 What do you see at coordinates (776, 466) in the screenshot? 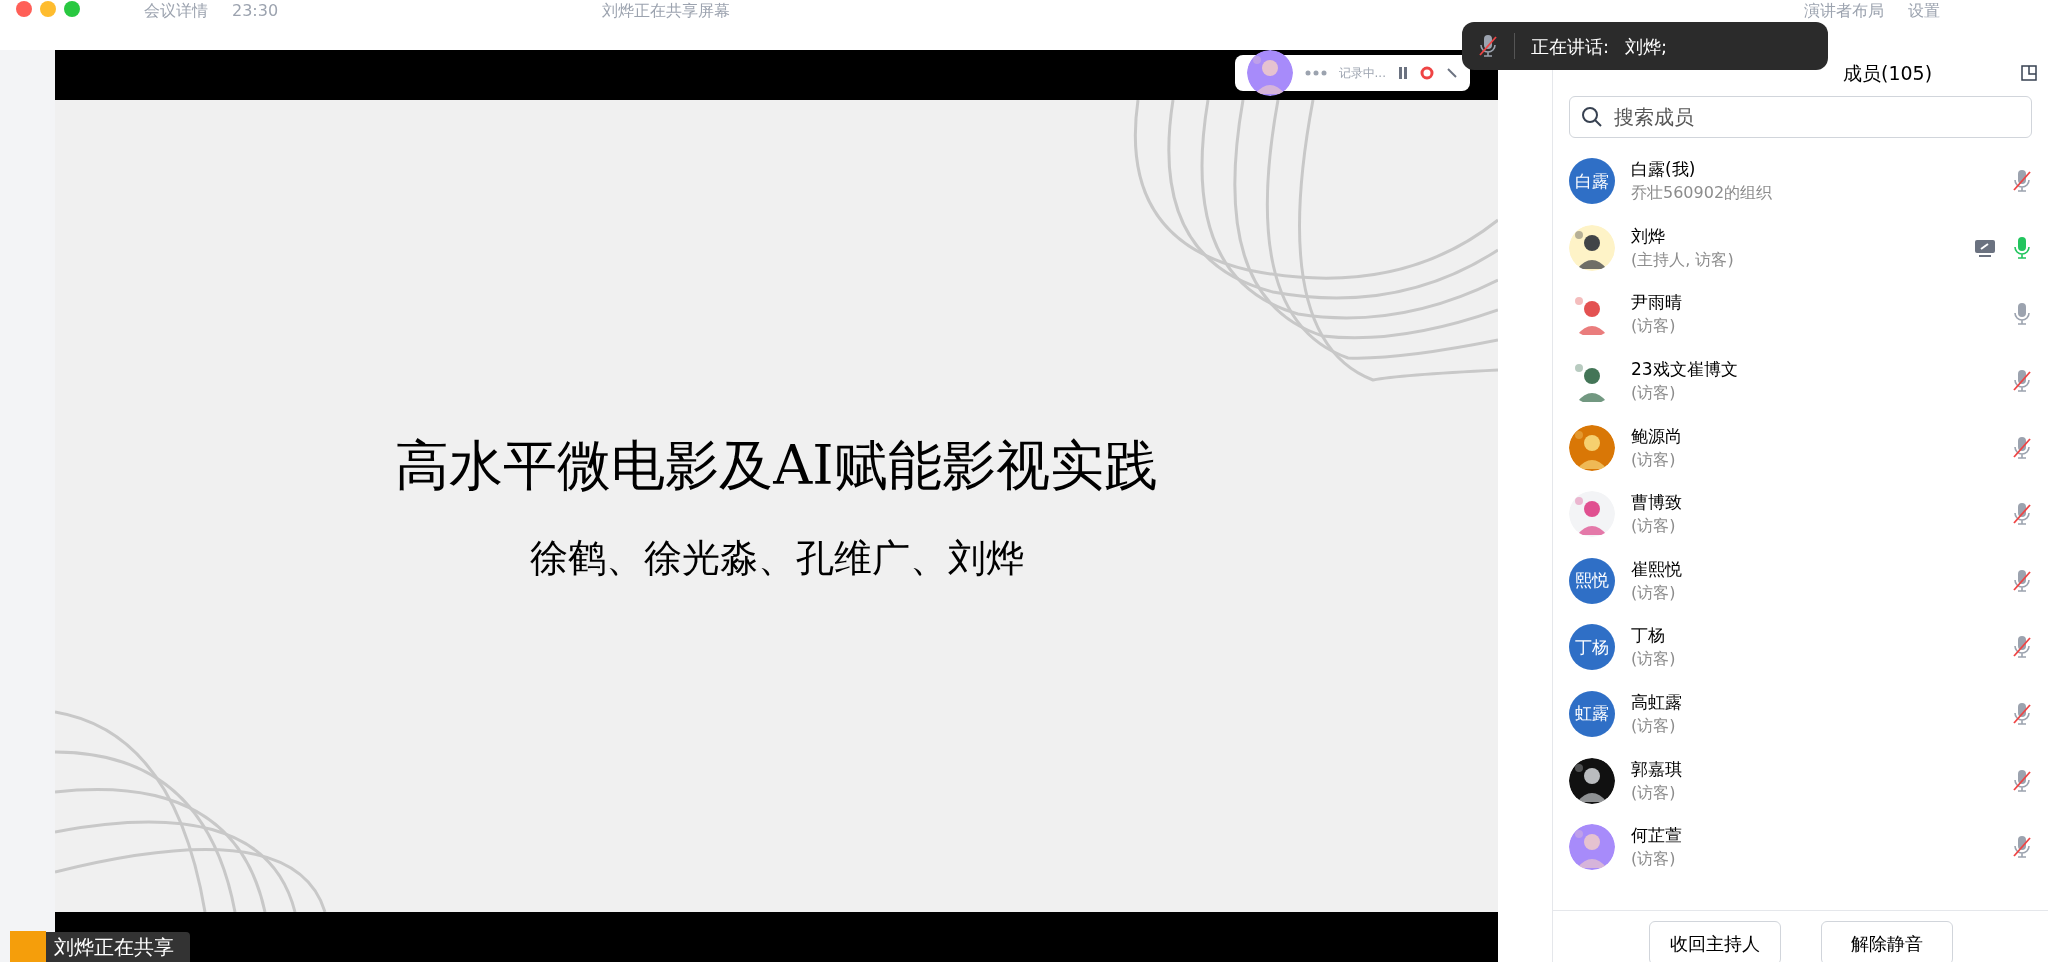
I see `slide-title: 高水平微电影及AI赋能影视实践` at bounding box center [776, 466].